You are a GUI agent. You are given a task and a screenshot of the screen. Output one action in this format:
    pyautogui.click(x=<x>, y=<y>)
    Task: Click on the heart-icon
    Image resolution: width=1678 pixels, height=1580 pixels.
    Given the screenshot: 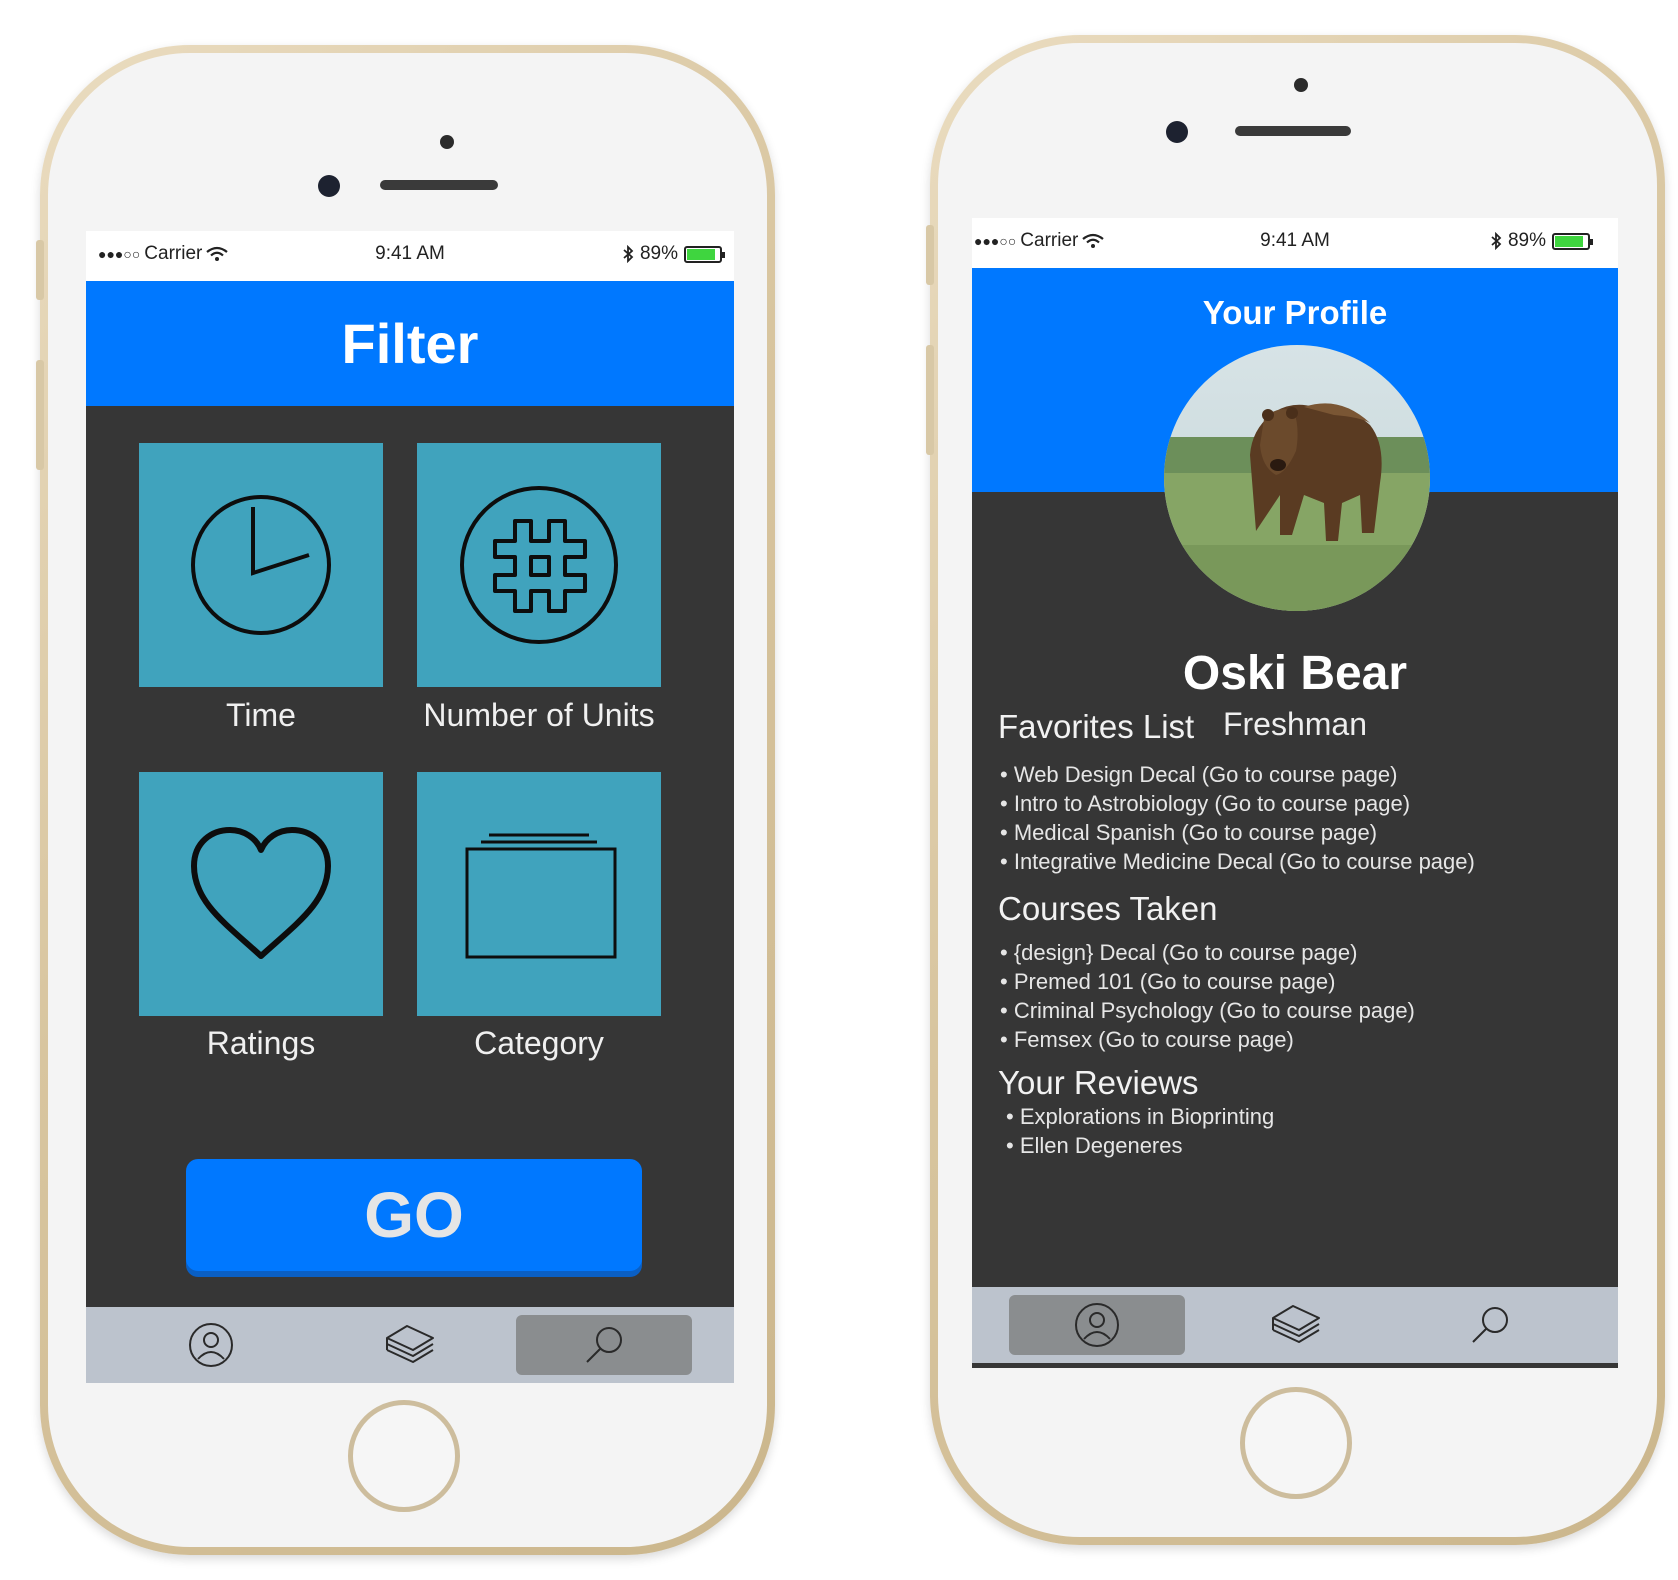 What is the action you would take?
    pyautogui.click(x=261, y=893)
    